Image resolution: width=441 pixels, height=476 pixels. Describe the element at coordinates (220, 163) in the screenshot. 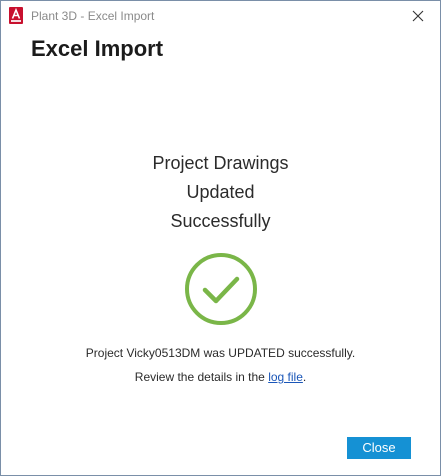

I see `message-line-1: Project Drawings` at that location.